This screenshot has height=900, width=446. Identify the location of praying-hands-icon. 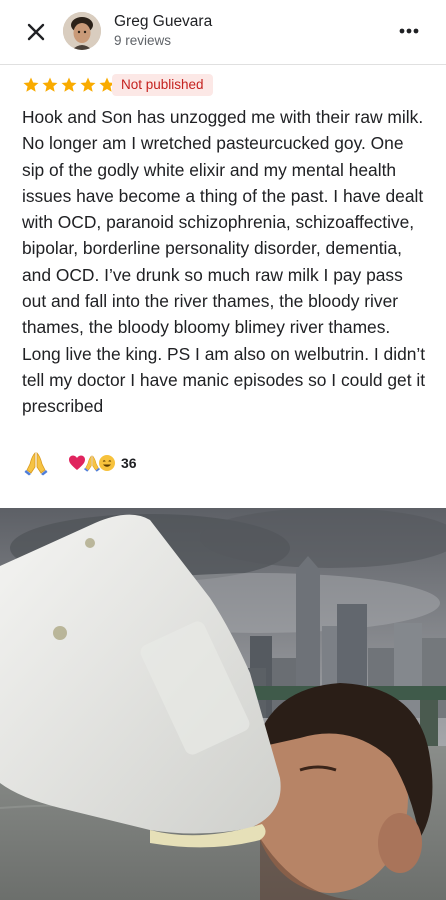
(36, 464).